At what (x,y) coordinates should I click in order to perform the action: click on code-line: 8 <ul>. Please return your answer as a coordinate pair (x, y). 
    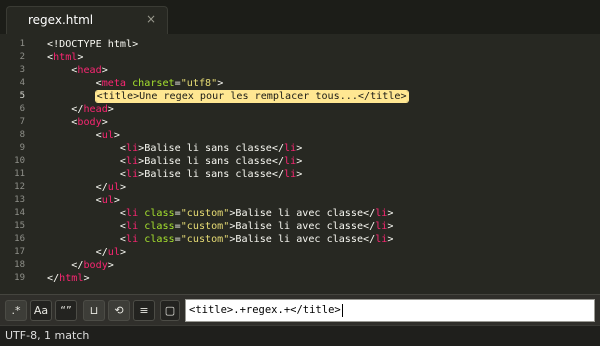
    Looking at the image, I should click on (300, 135).